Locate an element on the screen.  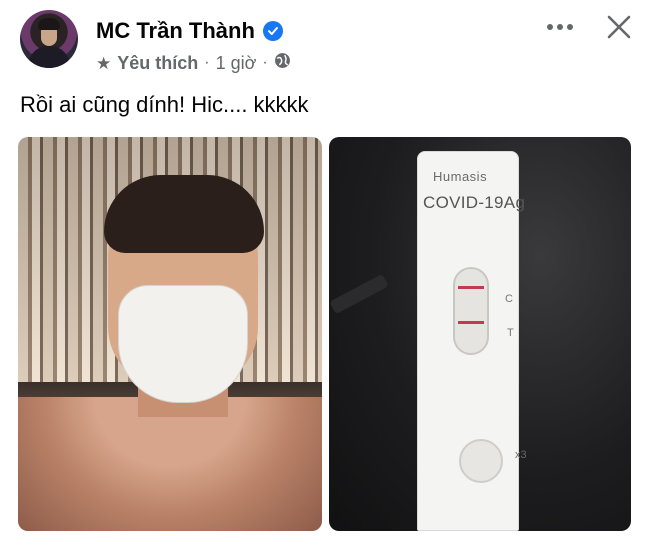
pen-object is located at coordinates (359, 294).